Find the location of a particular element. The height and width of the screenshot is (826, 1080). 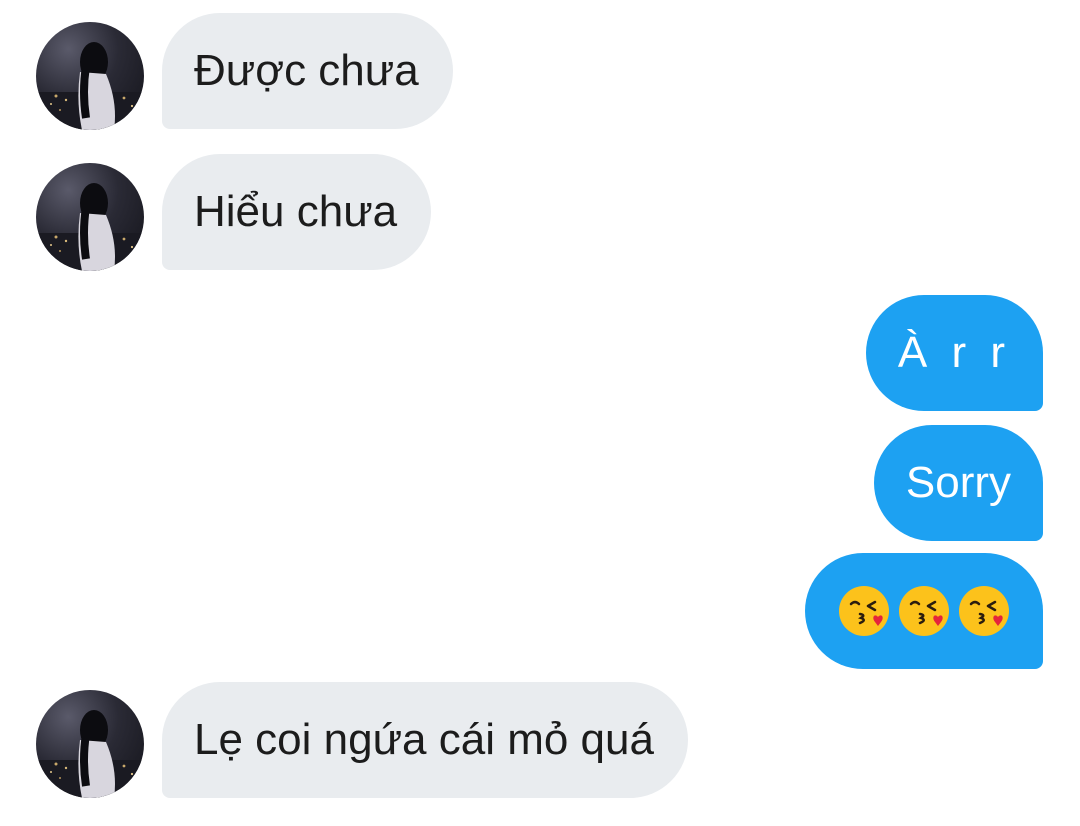

message-bubble-outgoing is located at coordinates (924, 611).